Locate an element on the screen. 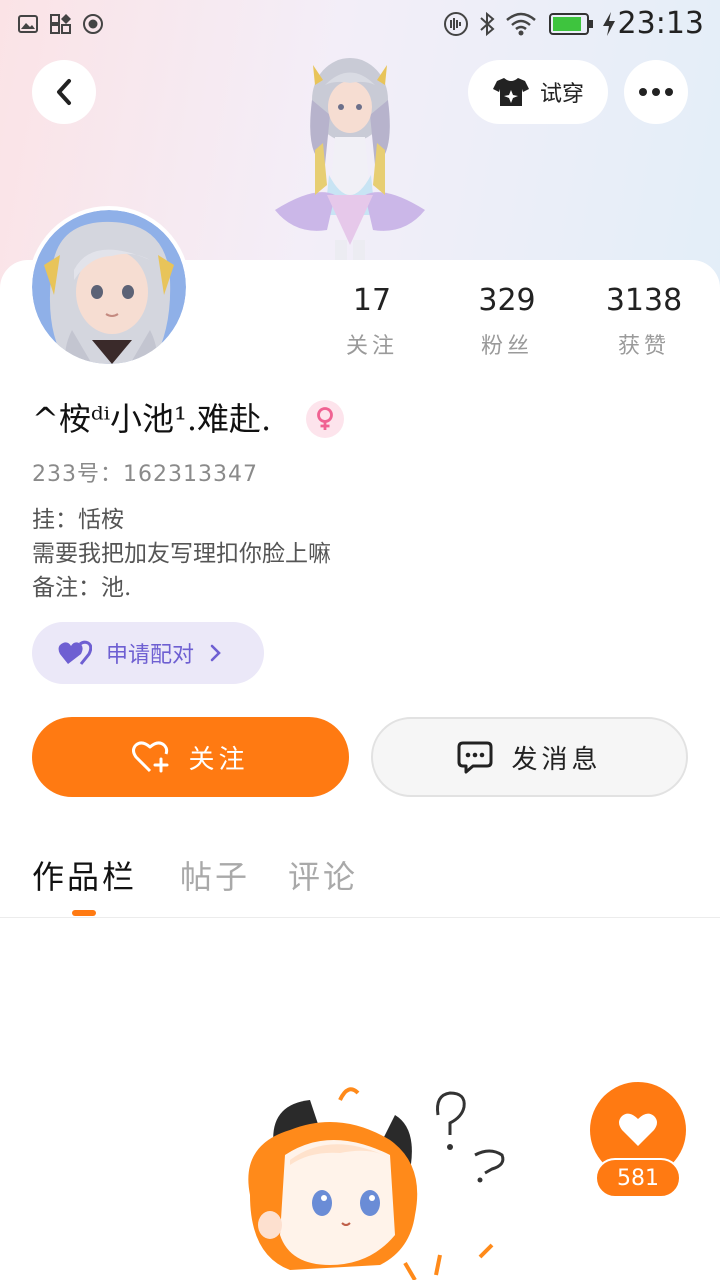 The width and height of the screenshot is (720, 1280). bluetooth-icon is located at coordinates (487, 24).